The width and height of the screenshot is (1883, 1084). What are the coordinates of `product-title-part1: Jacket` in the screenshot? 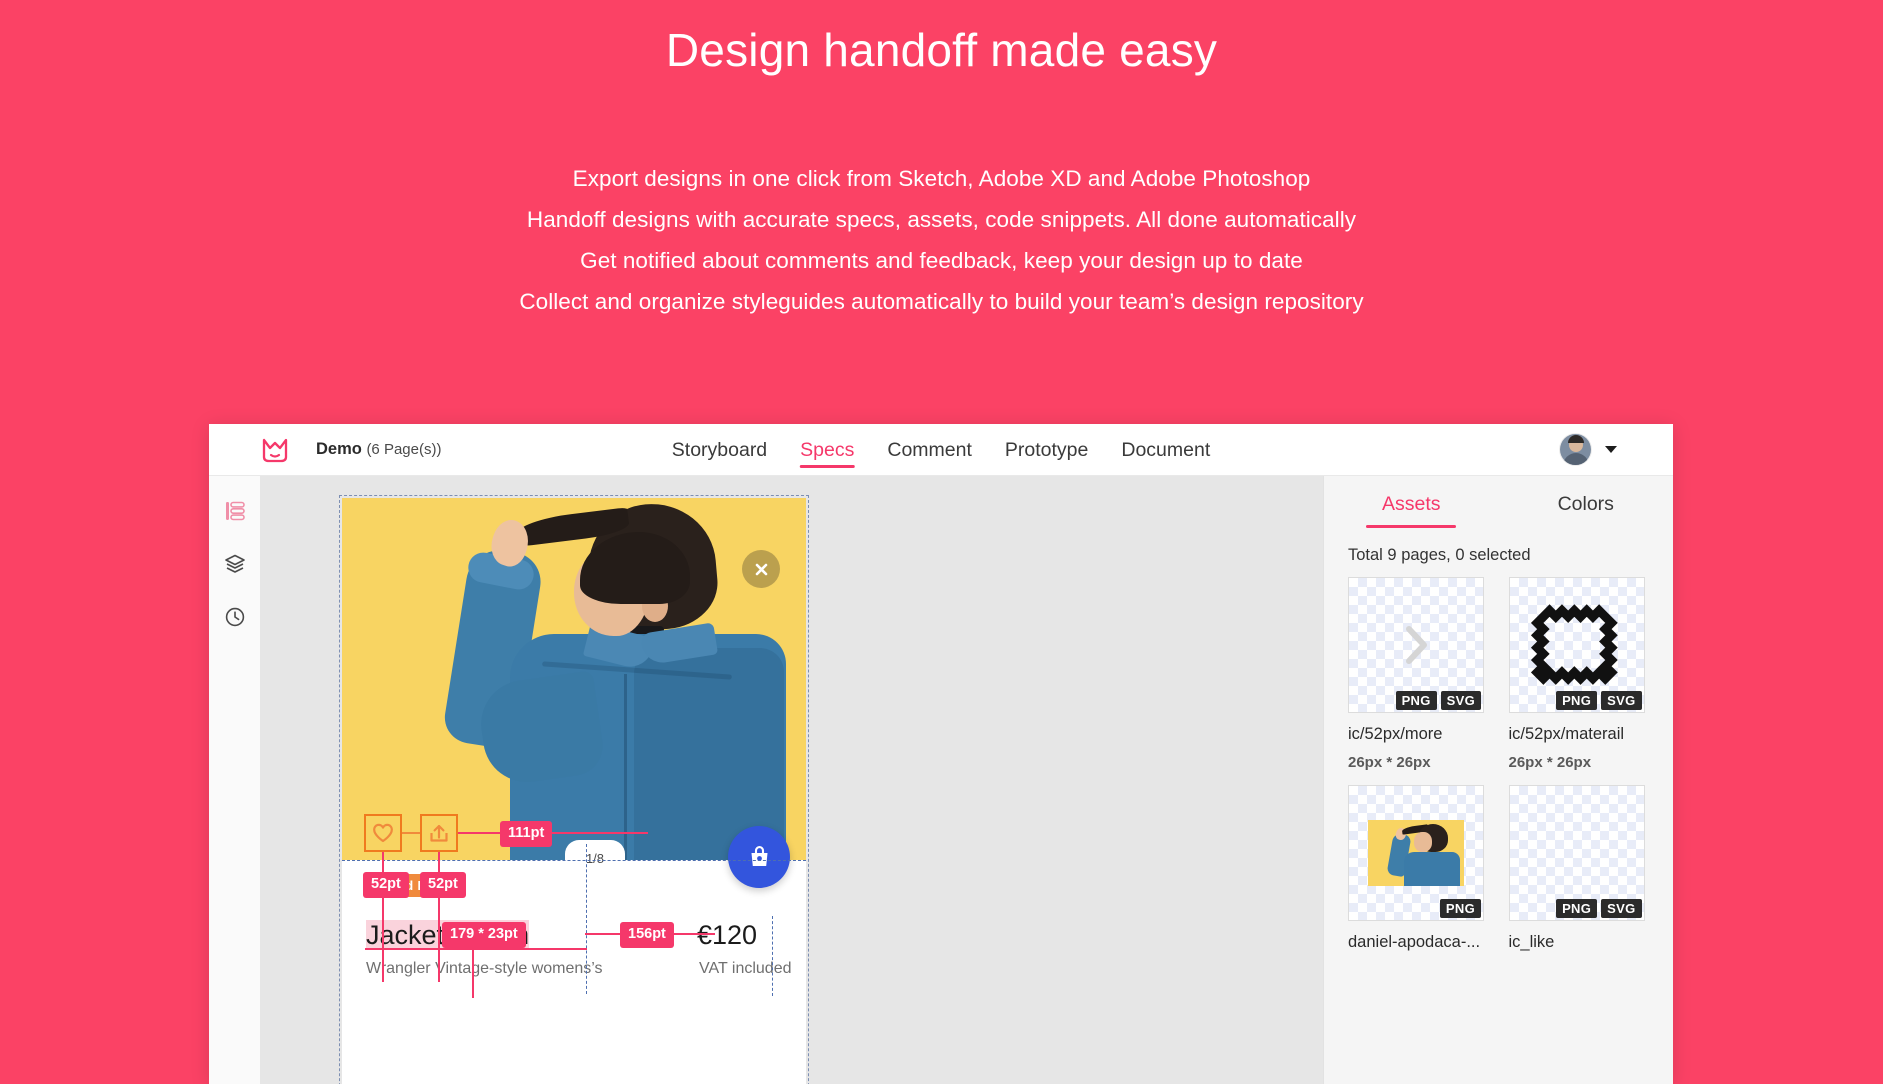 It's located at (405, 935).